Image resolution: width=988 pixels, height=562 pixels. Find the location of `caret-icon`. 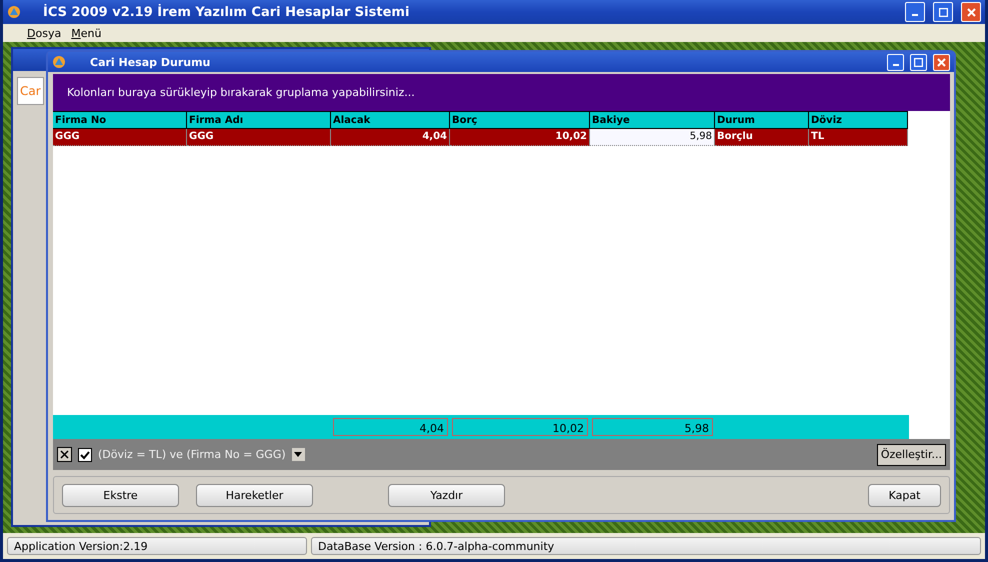

caret-icon is located at coordinates (298, 454).